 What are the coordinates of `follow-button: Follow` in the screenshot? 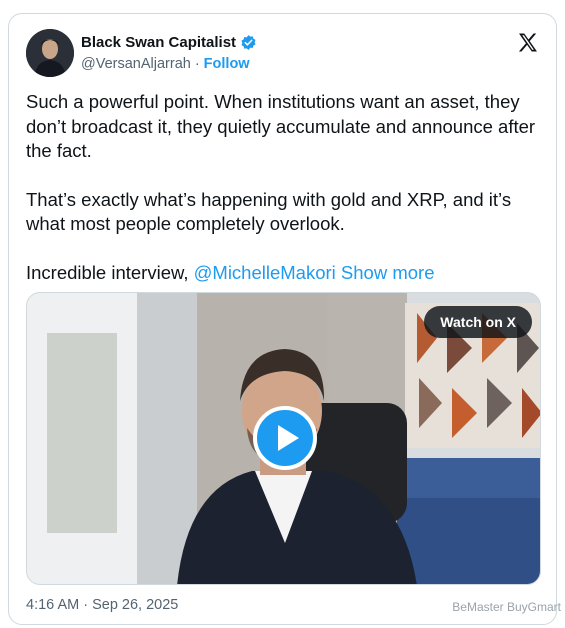 It's located at (227, 64).